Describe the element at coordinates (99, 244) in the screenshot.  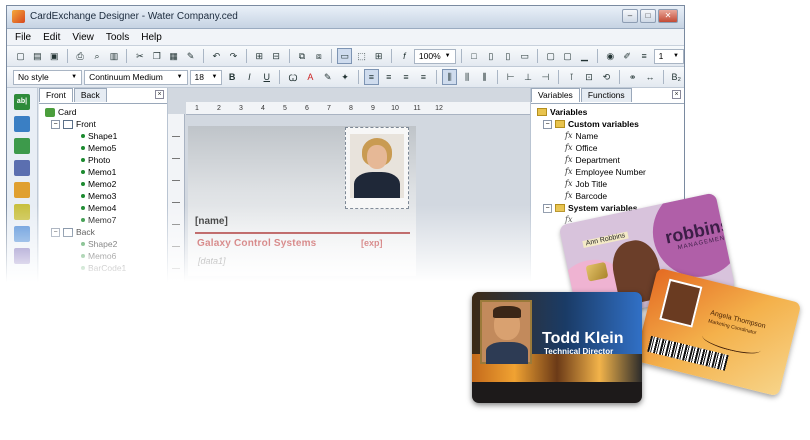
I see `tree-item: Shape2` at that location.